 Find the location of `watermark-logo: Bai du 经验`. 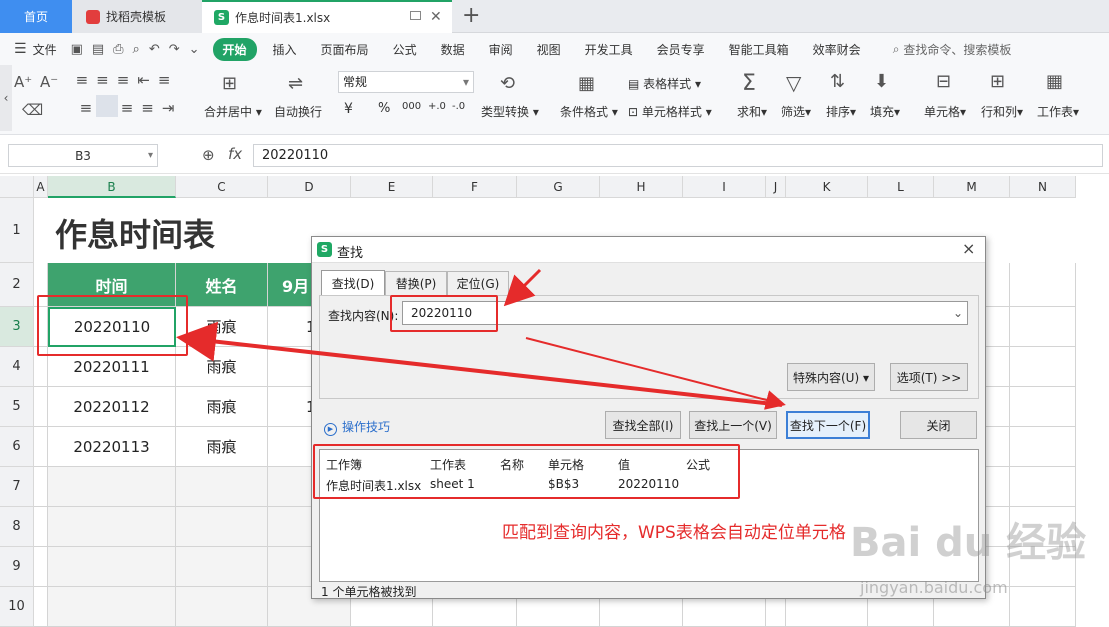

watermark-logo: Bai du 经验 is located at coordinates (968, 543).